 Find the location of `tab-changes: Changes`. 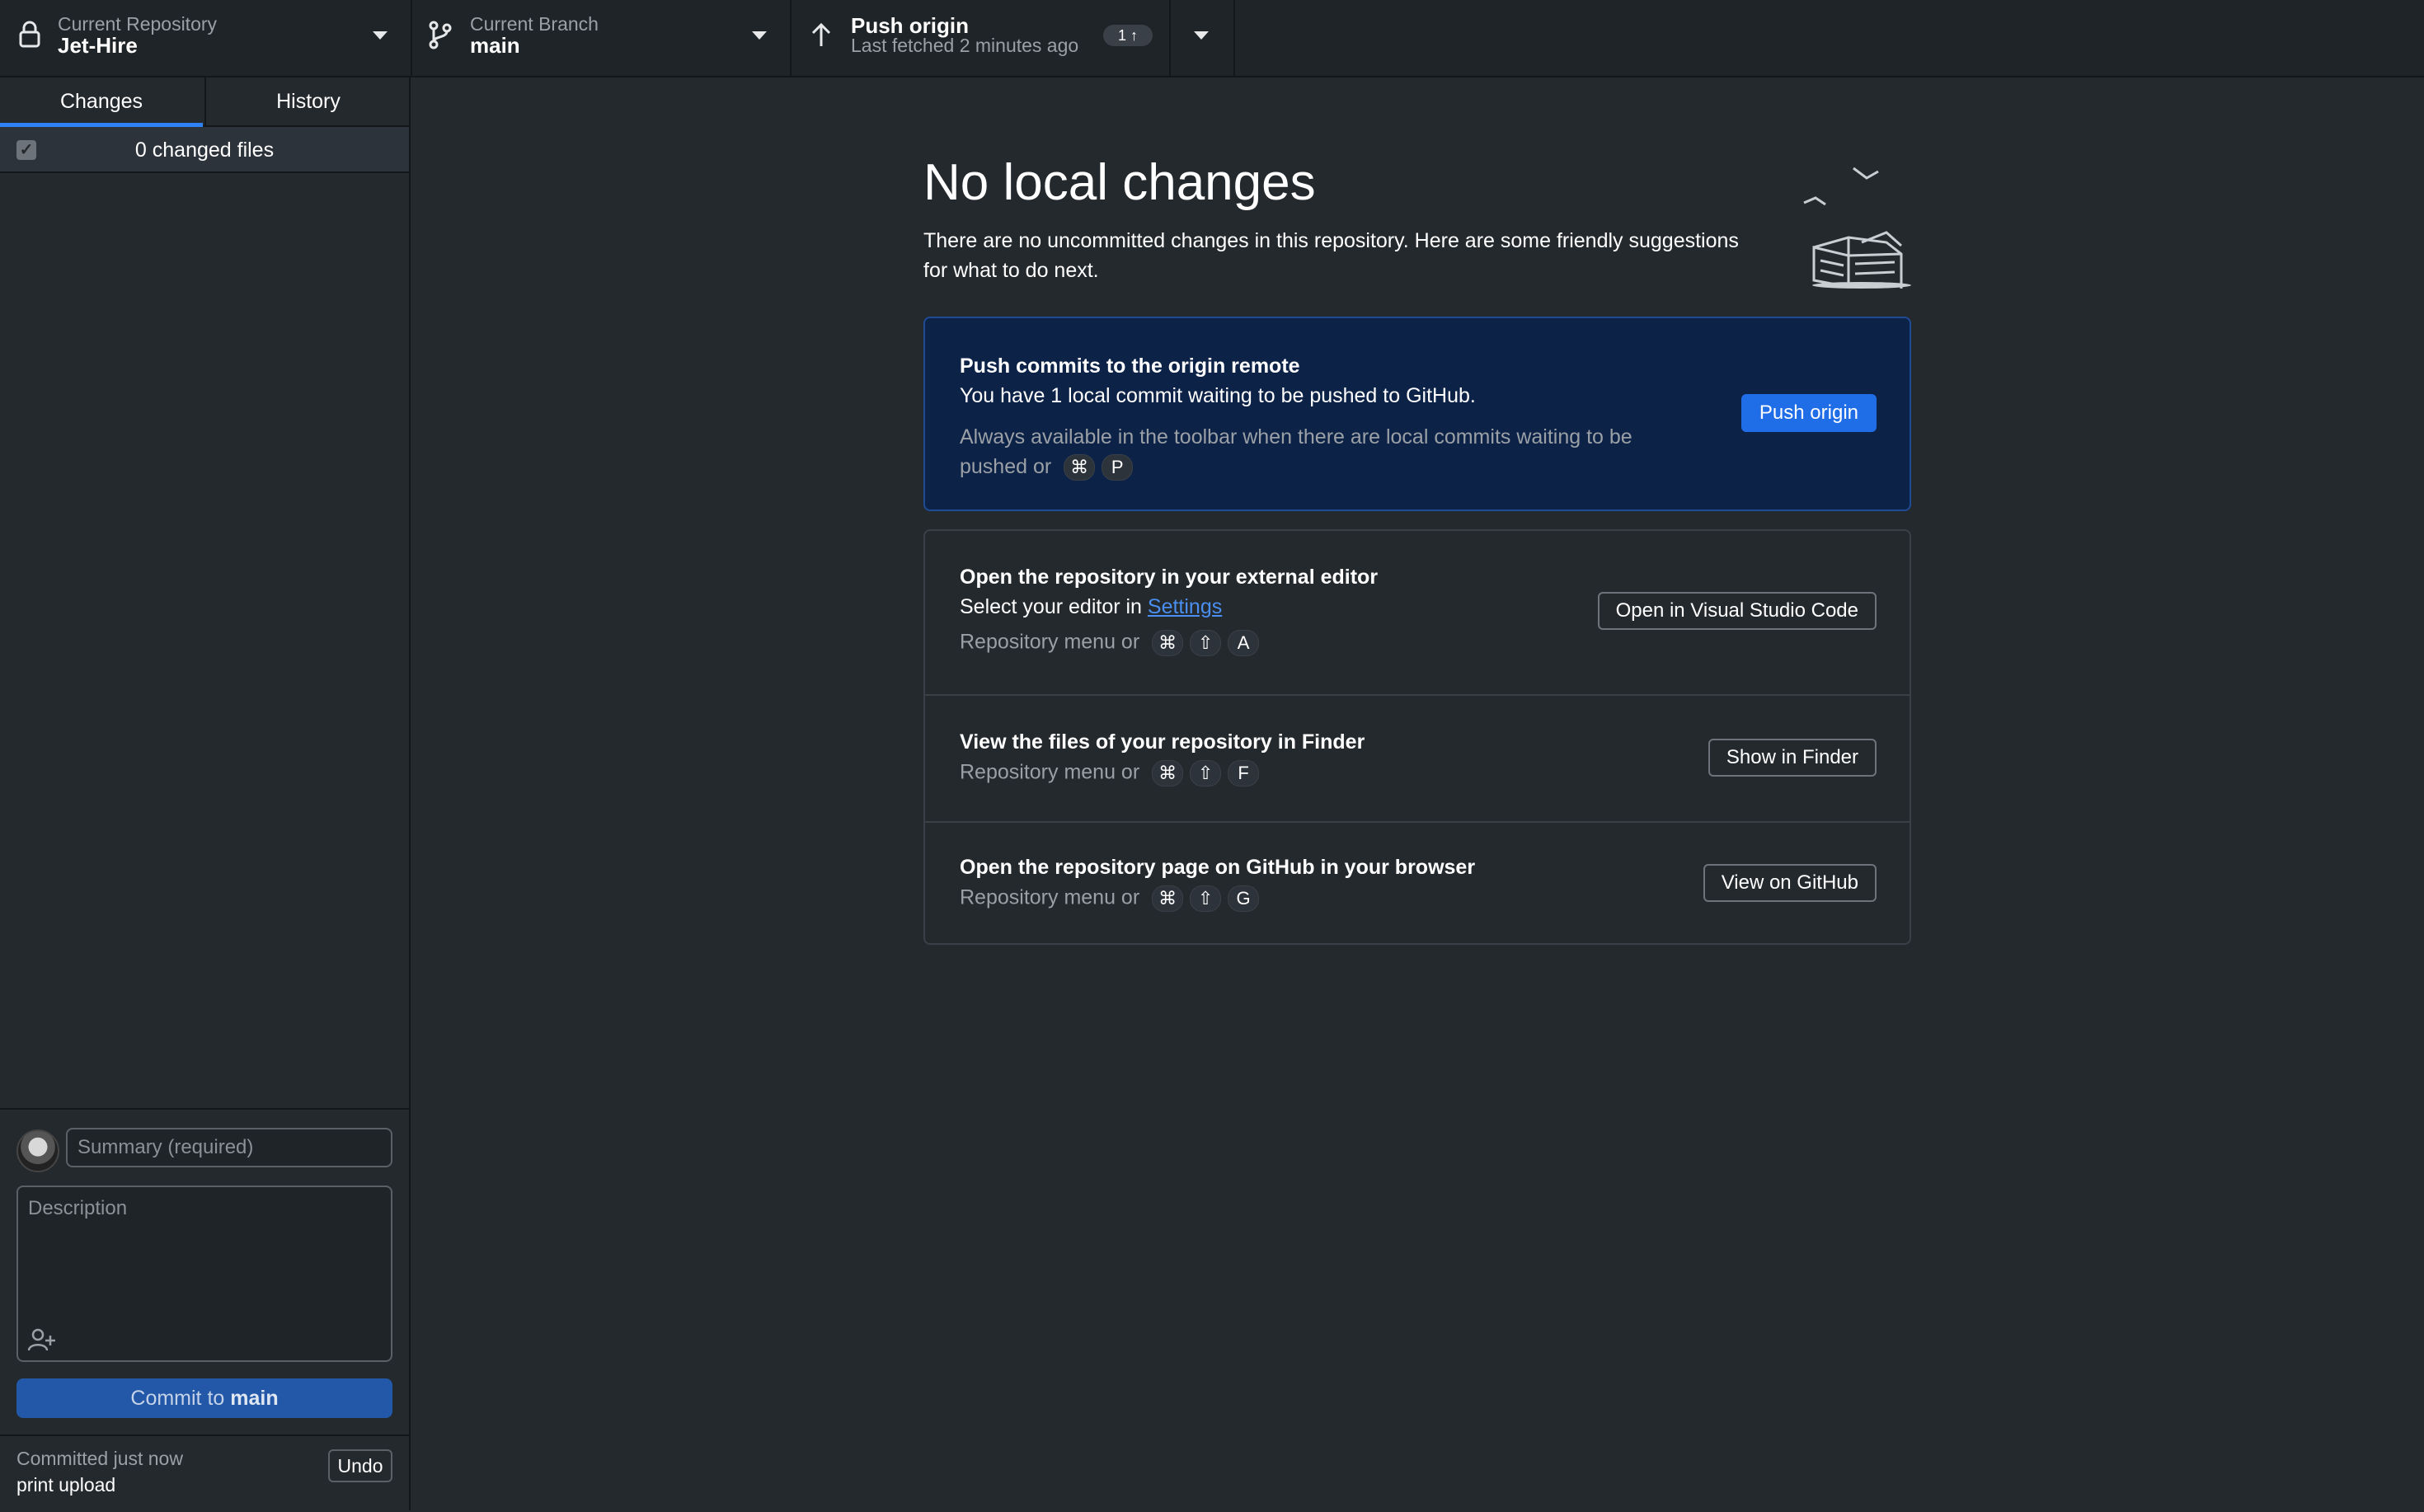

tab-changes: Changes is located at coordinates (101, 102).